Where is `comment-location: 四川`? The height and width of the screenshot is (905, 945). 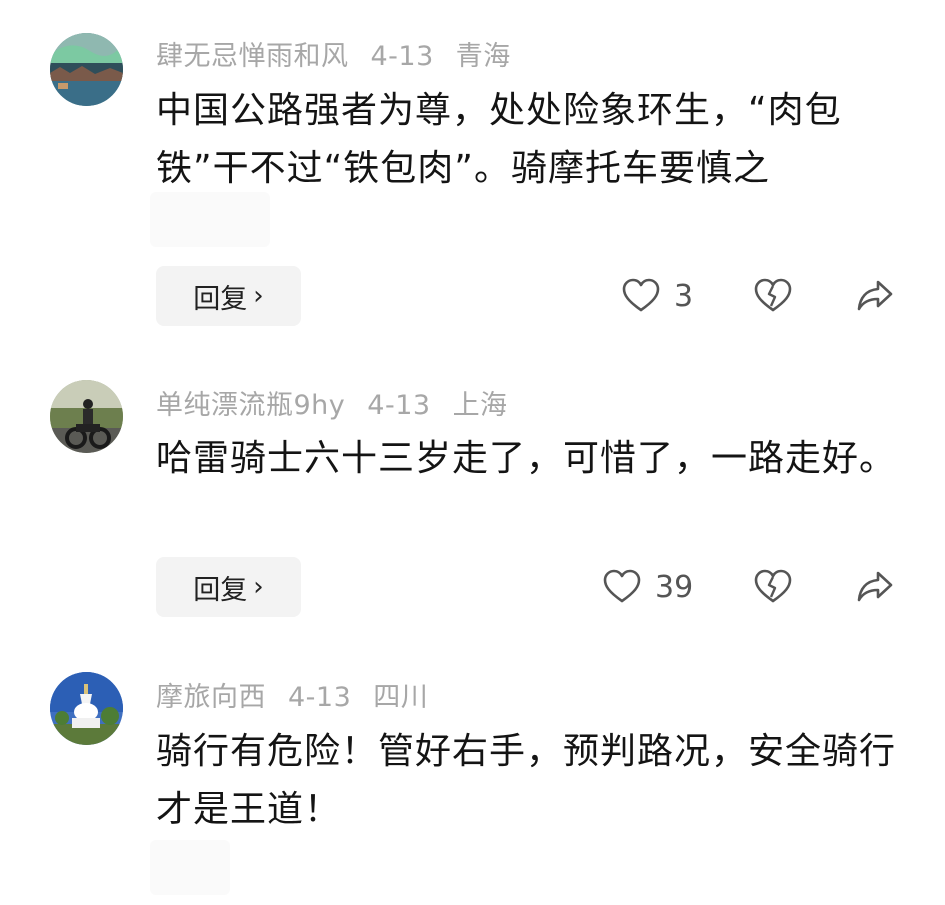
comment-location: 四川 is located at coordinates (401, 697).